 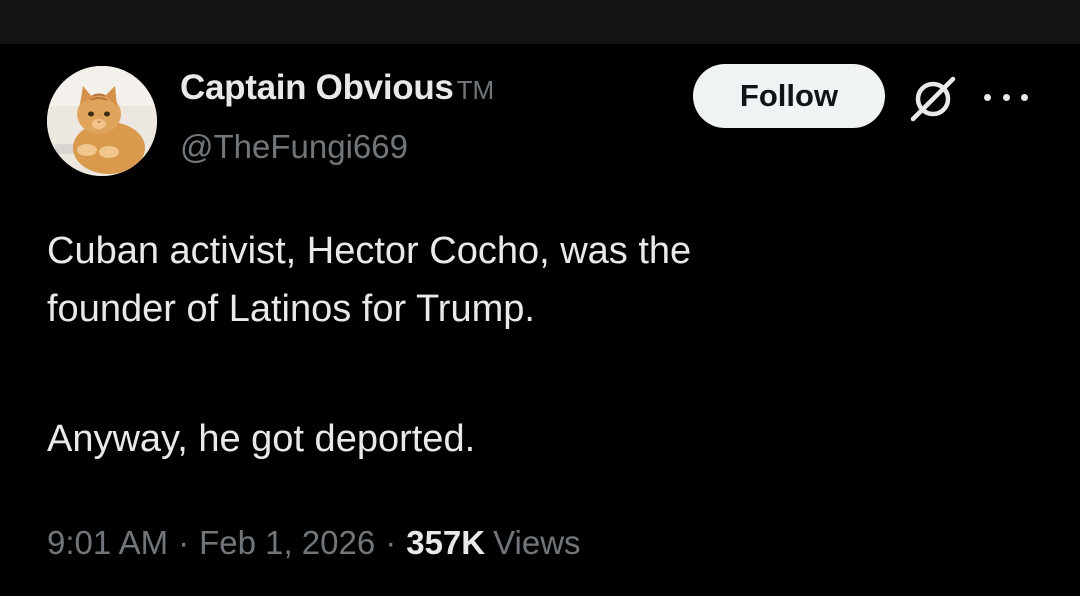 What do you see at coordinates (537, 542) in the screenshot?
I see `views-label: Views` at bounding box center [537, 542].